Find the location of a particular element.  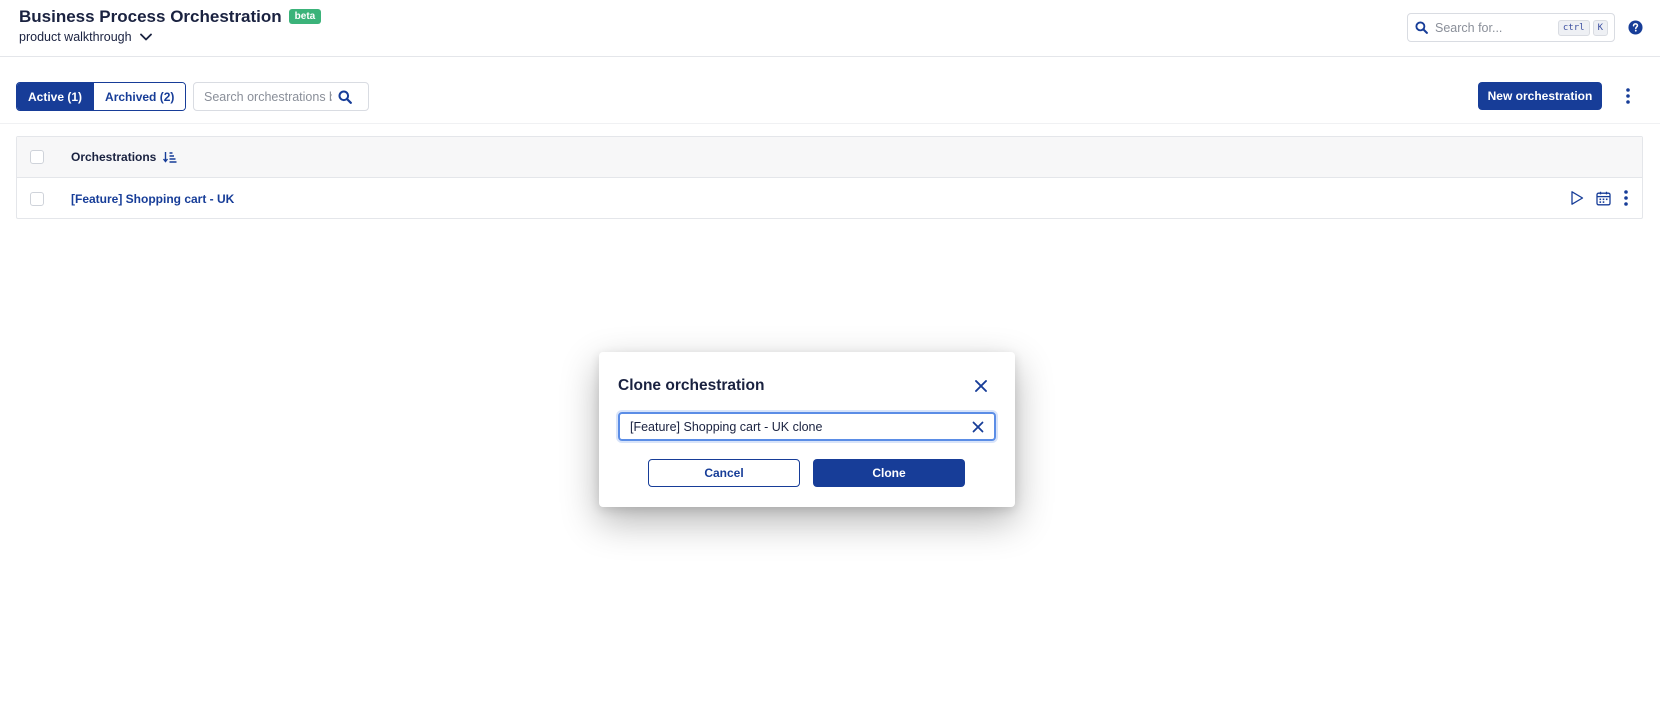

beta-badge: beta is located at coordinates (305, 16).